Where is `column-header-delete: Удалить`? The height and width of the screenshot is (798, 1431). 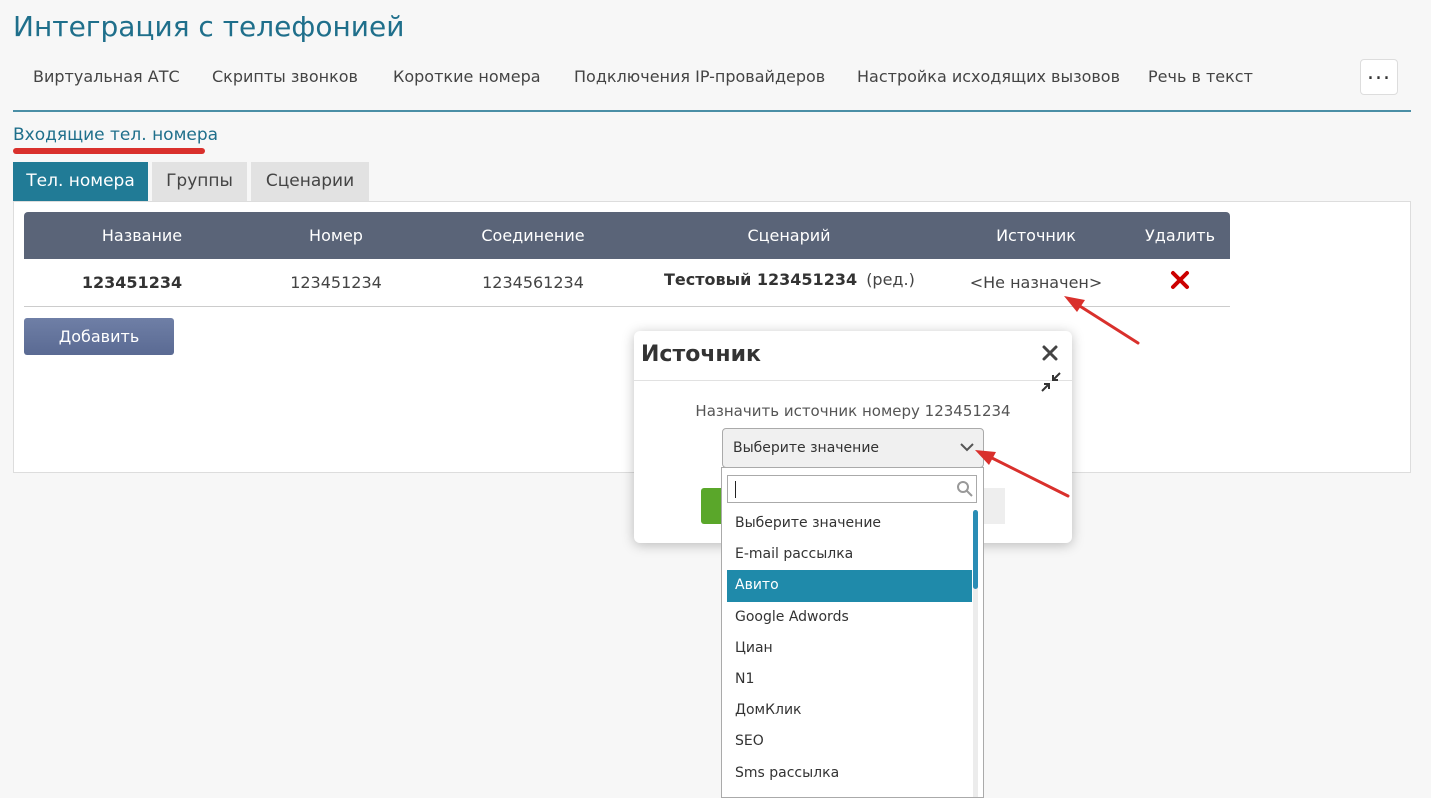 column-header-delete: Удалить is located at coordinates (1180, 235).